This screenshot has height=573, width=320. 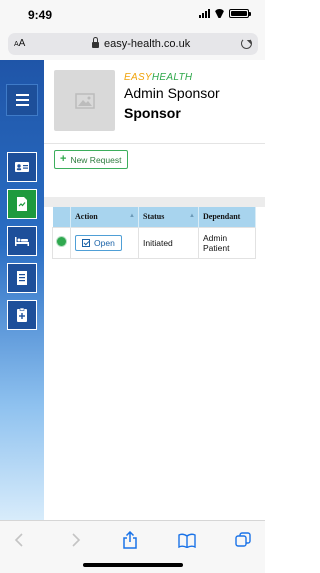 What do you see at coordinates (86, 217) in the screenshot?
I see `column-header-action-label: Action` at bounding box center [86, 217].